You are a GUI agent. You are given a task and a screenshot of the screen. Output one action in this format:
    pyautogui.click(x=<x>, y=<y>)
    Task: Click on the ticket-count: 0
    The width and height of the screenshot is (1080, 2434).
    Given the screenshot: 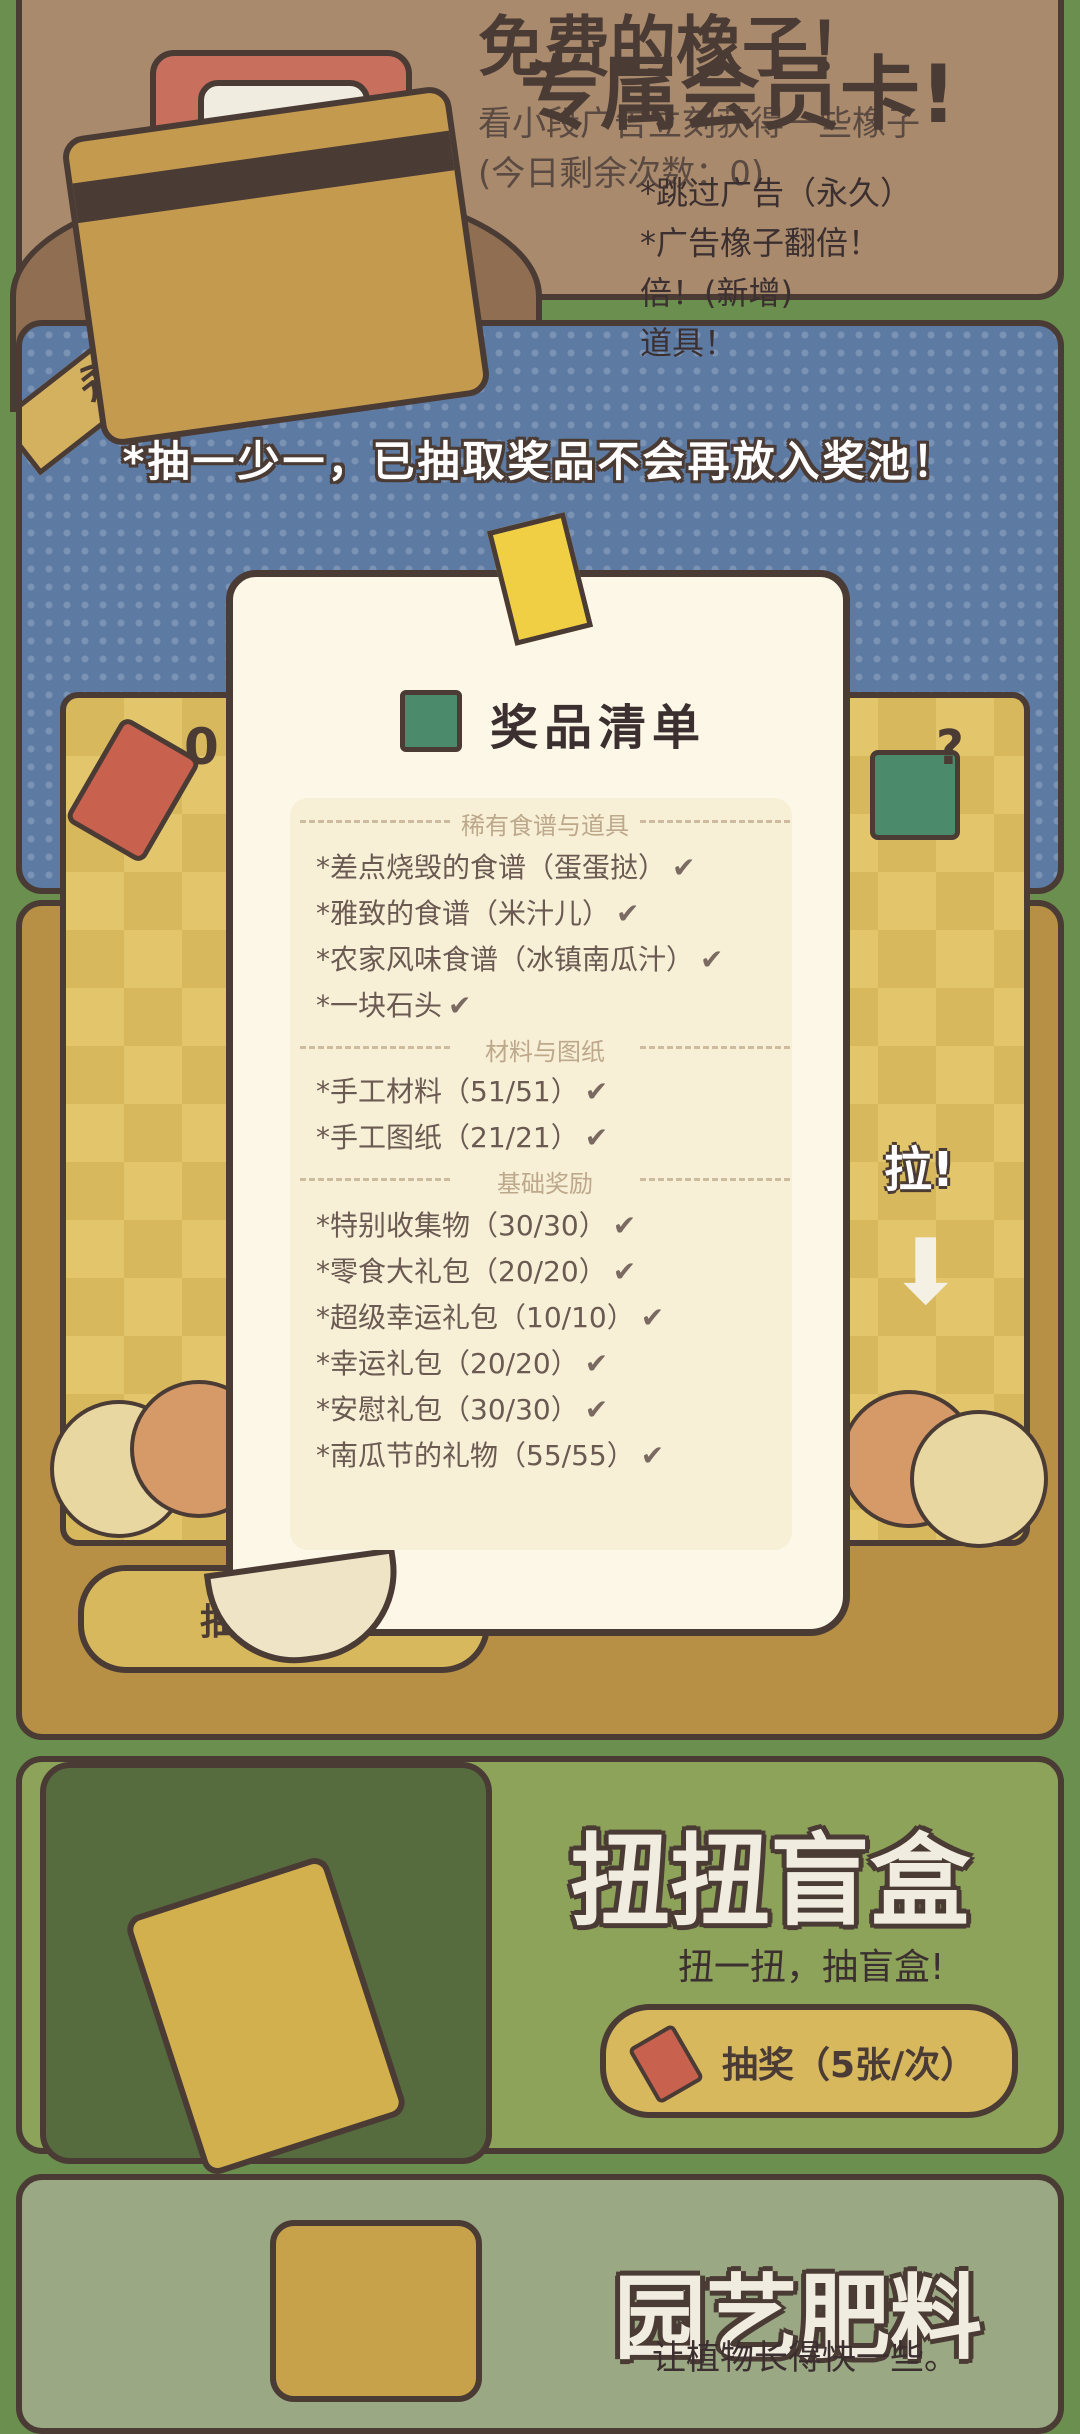 What is the action you would take?
    pyautogui.click(x=201, y=747)
    